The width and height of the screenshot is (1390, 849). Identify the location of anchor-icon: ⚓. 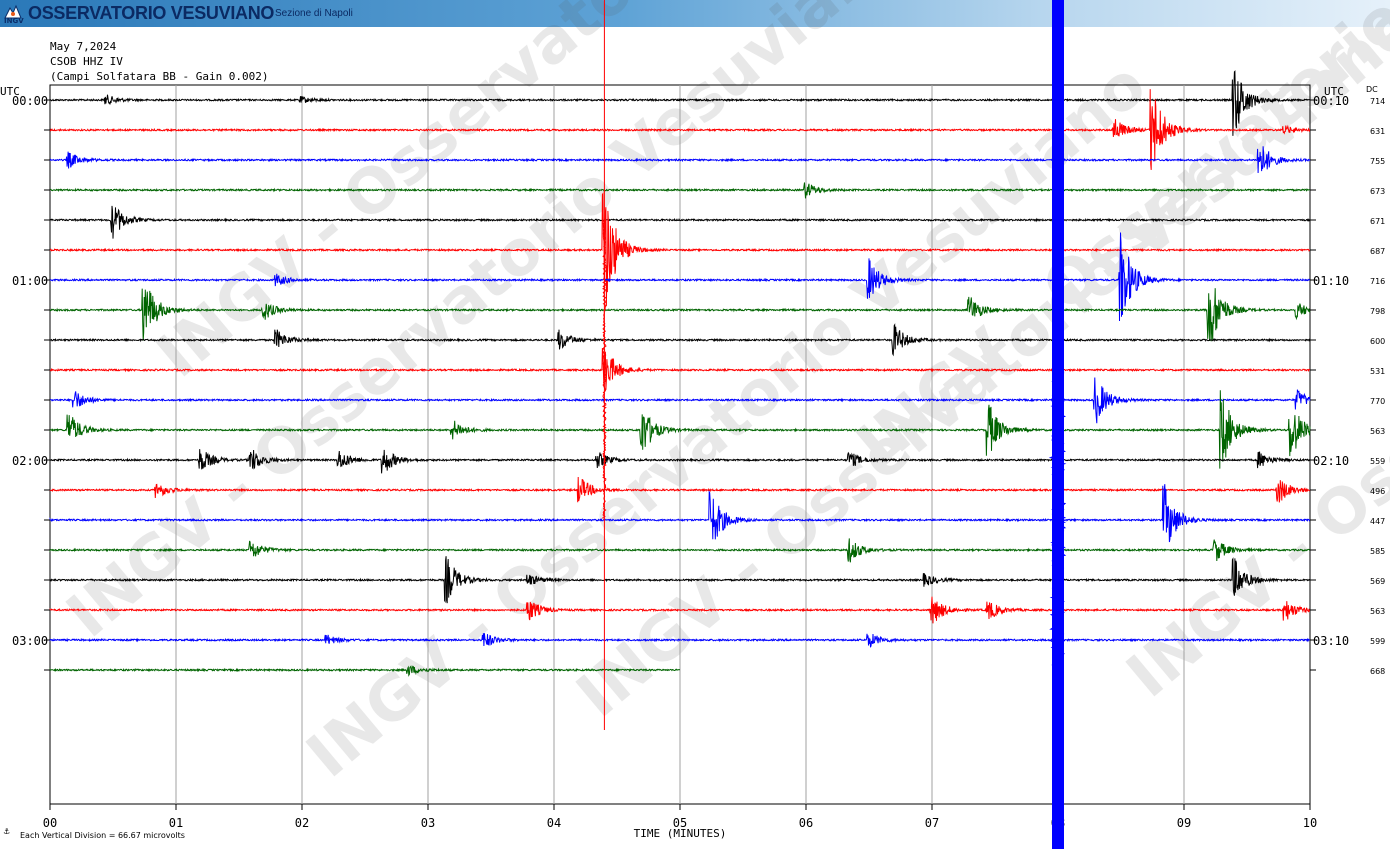
(6, 831).